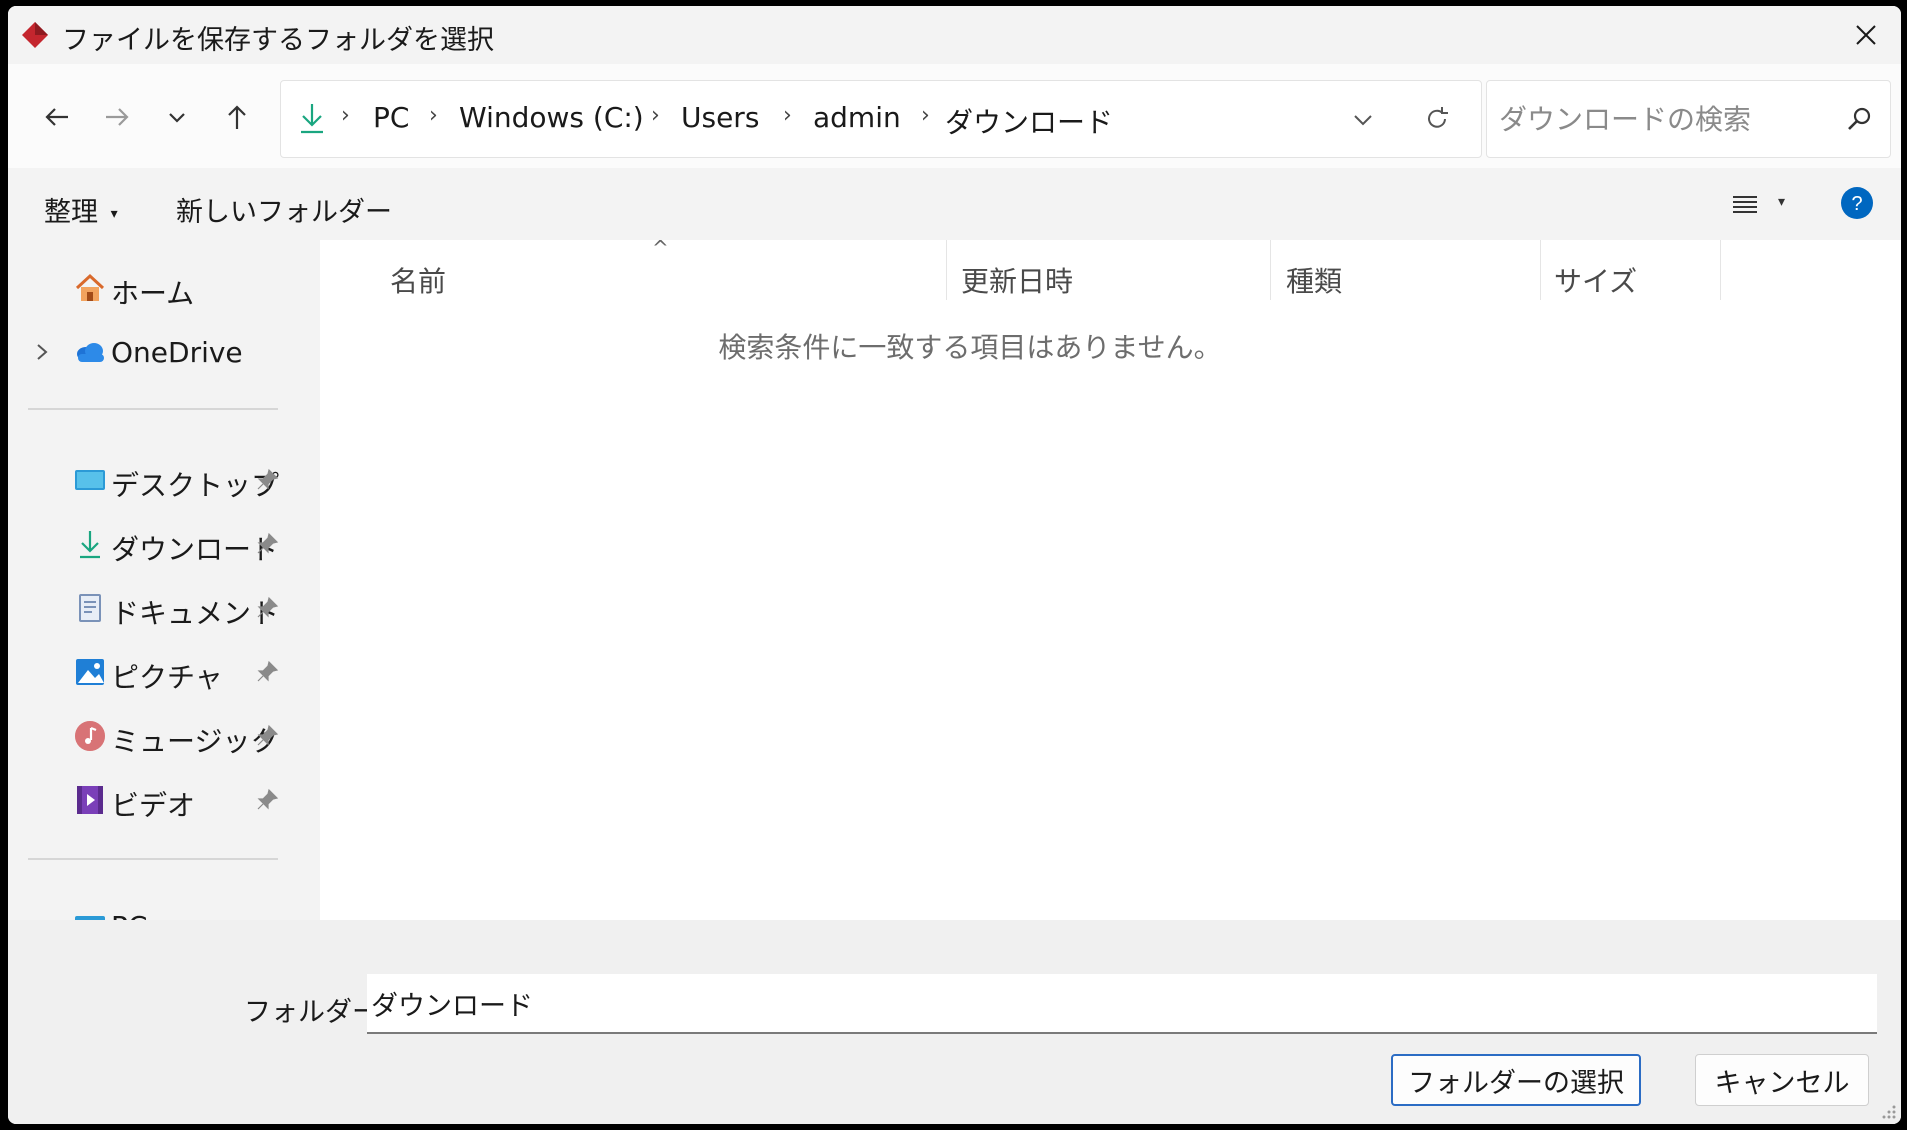 The height and width of the screenshot is (1130, 1907). I want to click on organize-menu: 整理 ▾, so click(81, 209).